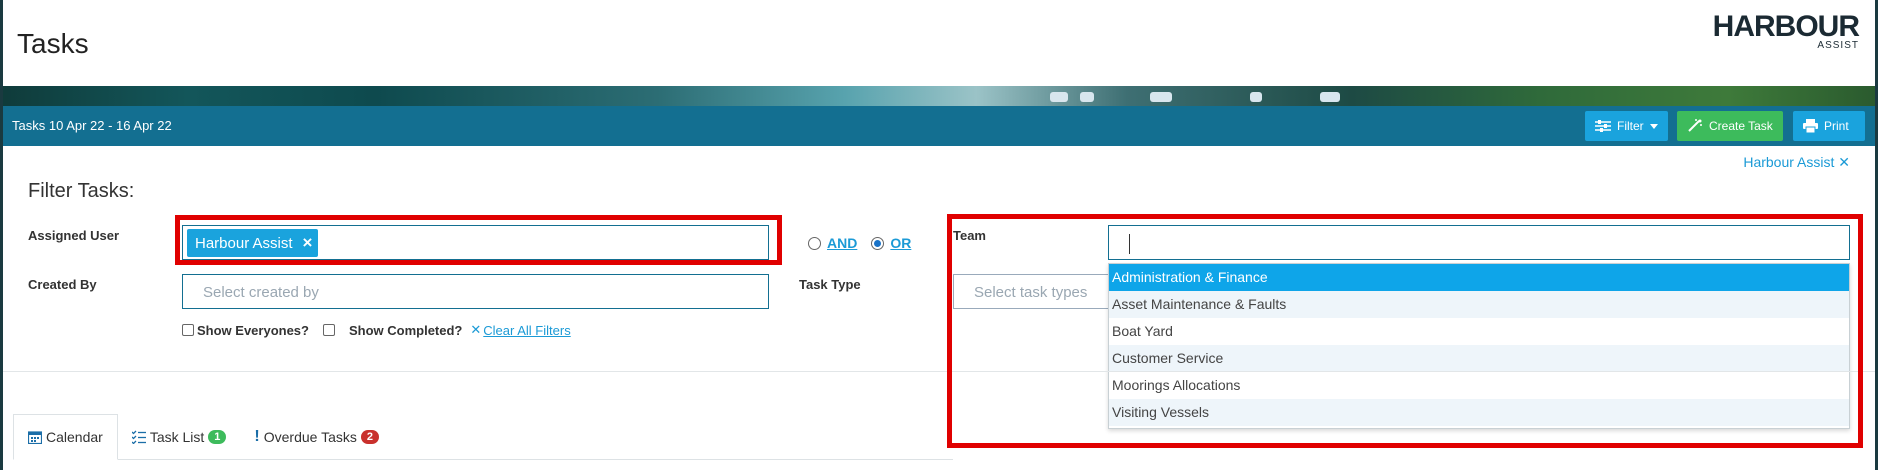 This screenshot has width=1878, height=470. What do you see at coordinates (830, 284) in the screenshot?
I see `task-type-label: Task Type` at bounding box center [830, 284].